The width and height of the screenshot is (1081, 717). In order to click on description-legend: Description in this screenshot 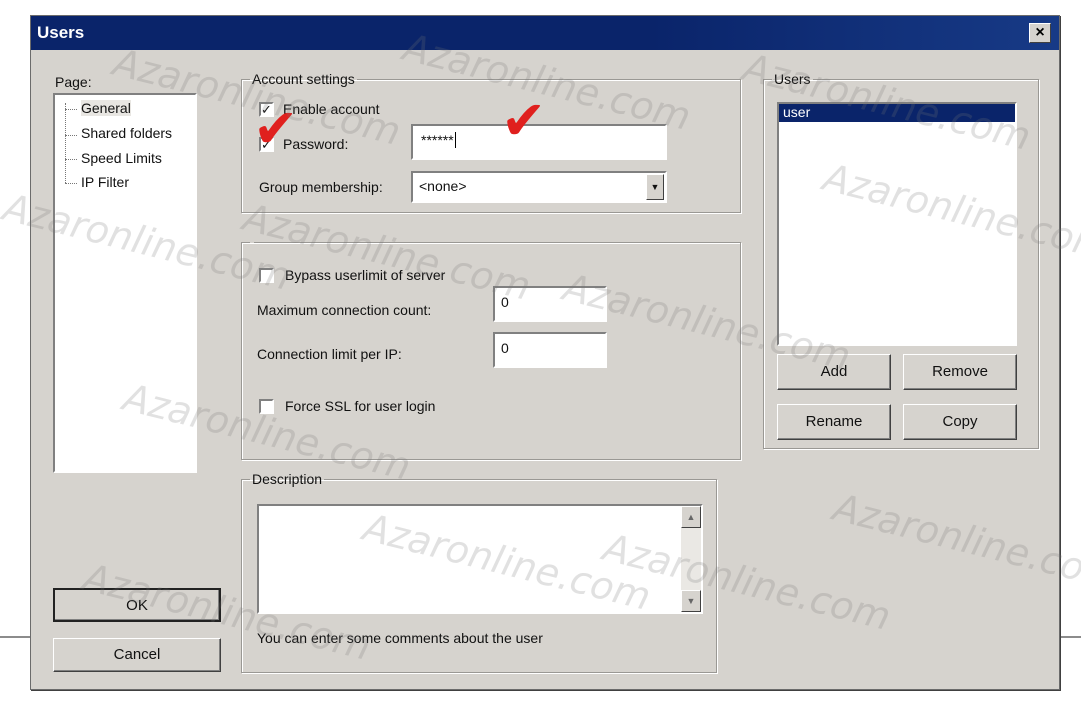, I will do `click(287, 479)`.